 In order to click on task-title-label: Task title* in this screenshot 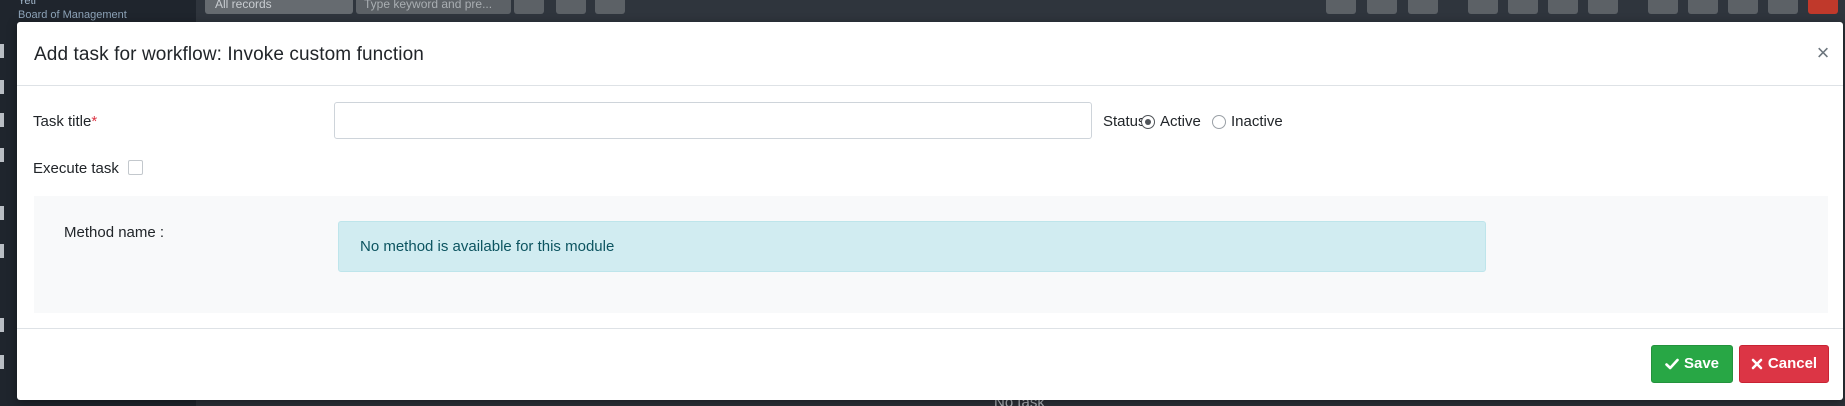, I will do `click(65, 121)`.